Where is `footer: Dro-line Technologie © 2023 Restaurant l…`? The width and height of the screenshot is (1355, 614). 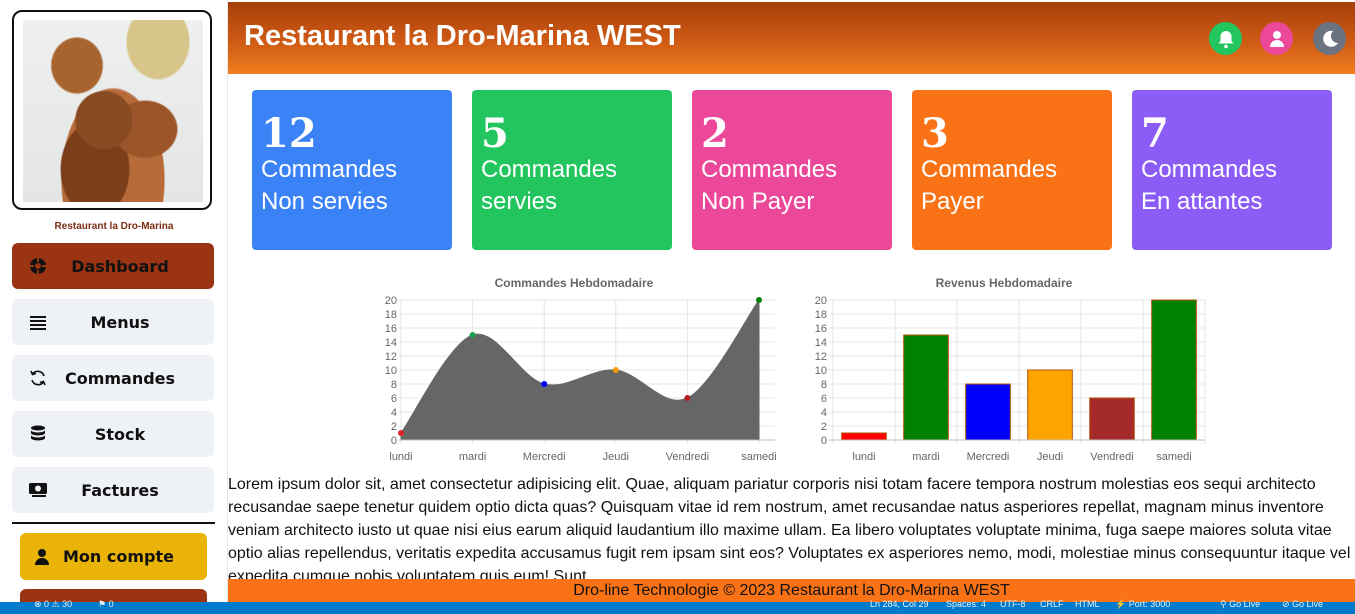 footer: Dro-line Technologie © 2023 Restaurant l… is located at coordinates (791, 590).